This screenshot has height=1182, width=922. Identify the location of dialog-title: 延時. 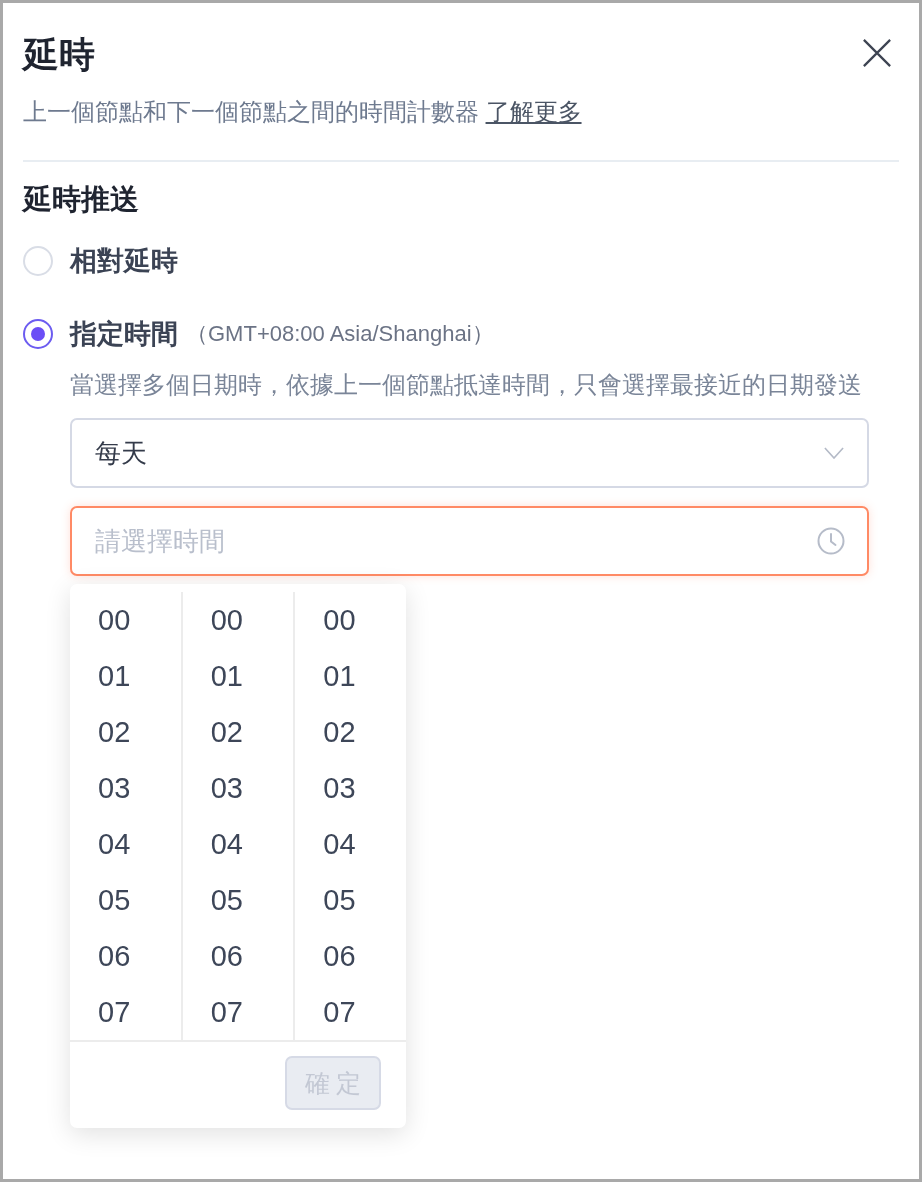
(59, 55).